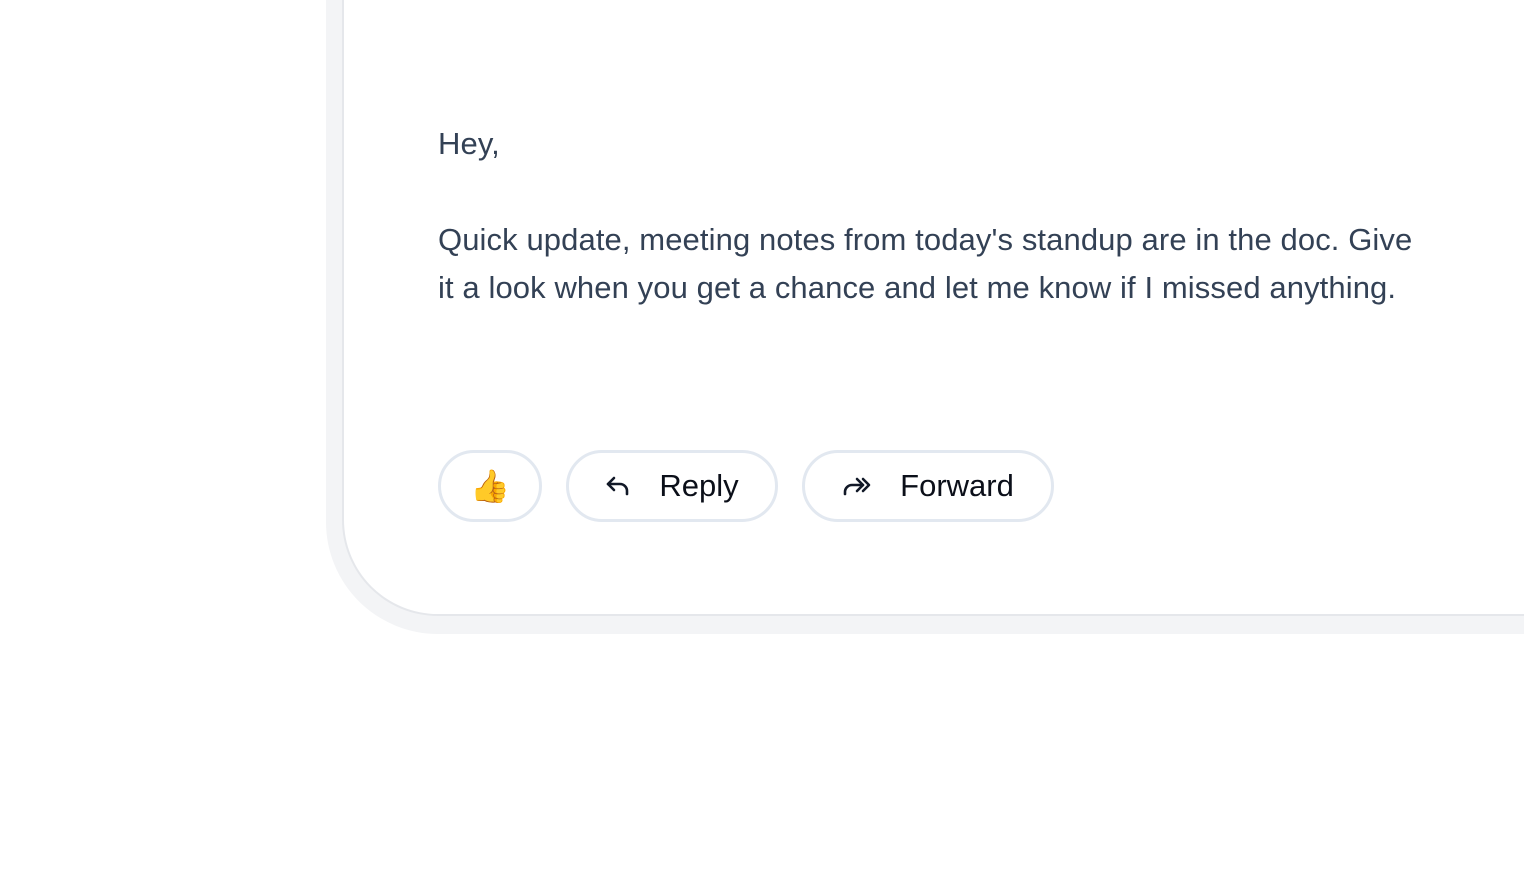 This screenshot has height=896, width=1524. I want to click on thumbs-up-icon: 👍, so click(490, 486).